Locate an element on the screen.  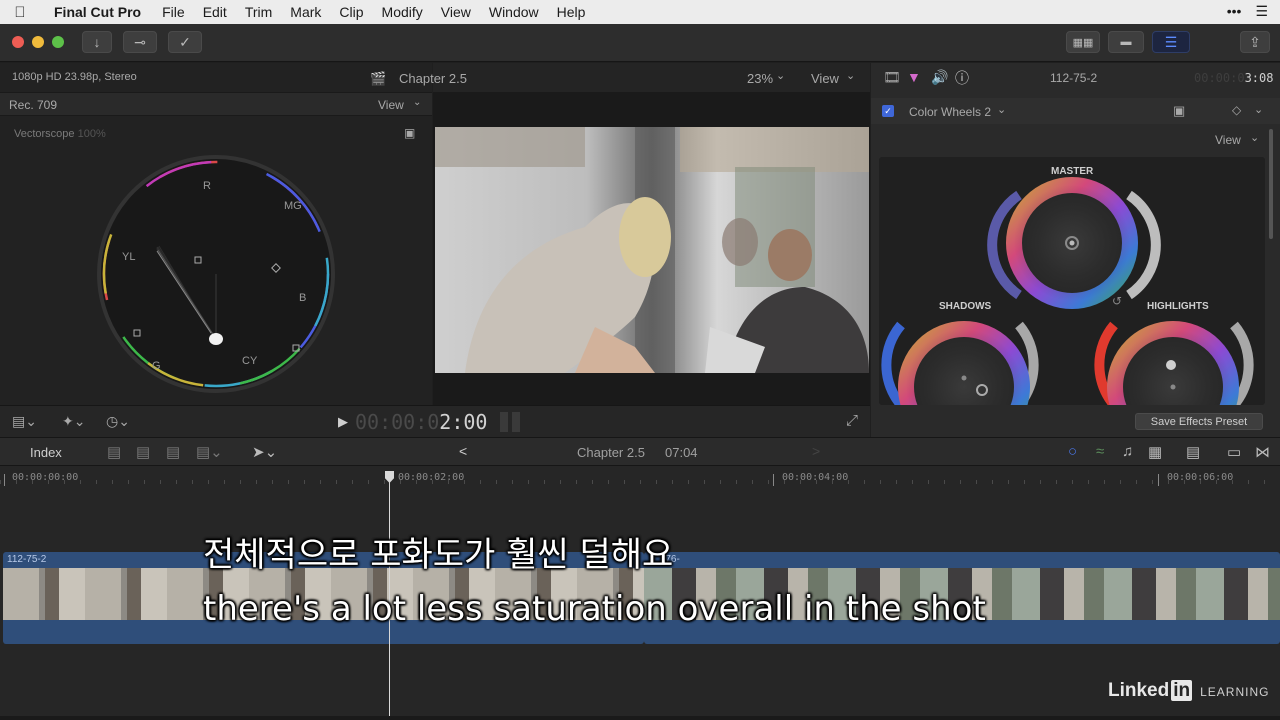
clip-name: 112-75-2 is located at coordinates (27, 559).